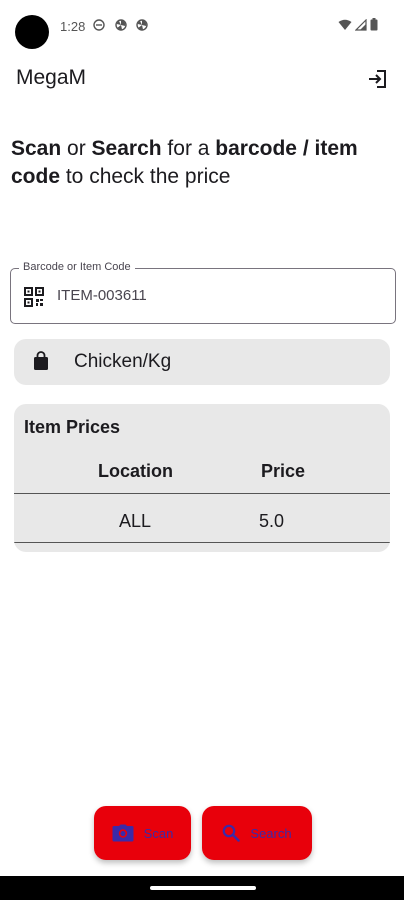  Describe the element at coordinates (202, 362) in the screenshot. I see `product-card: Chicken/Kg` at that location.